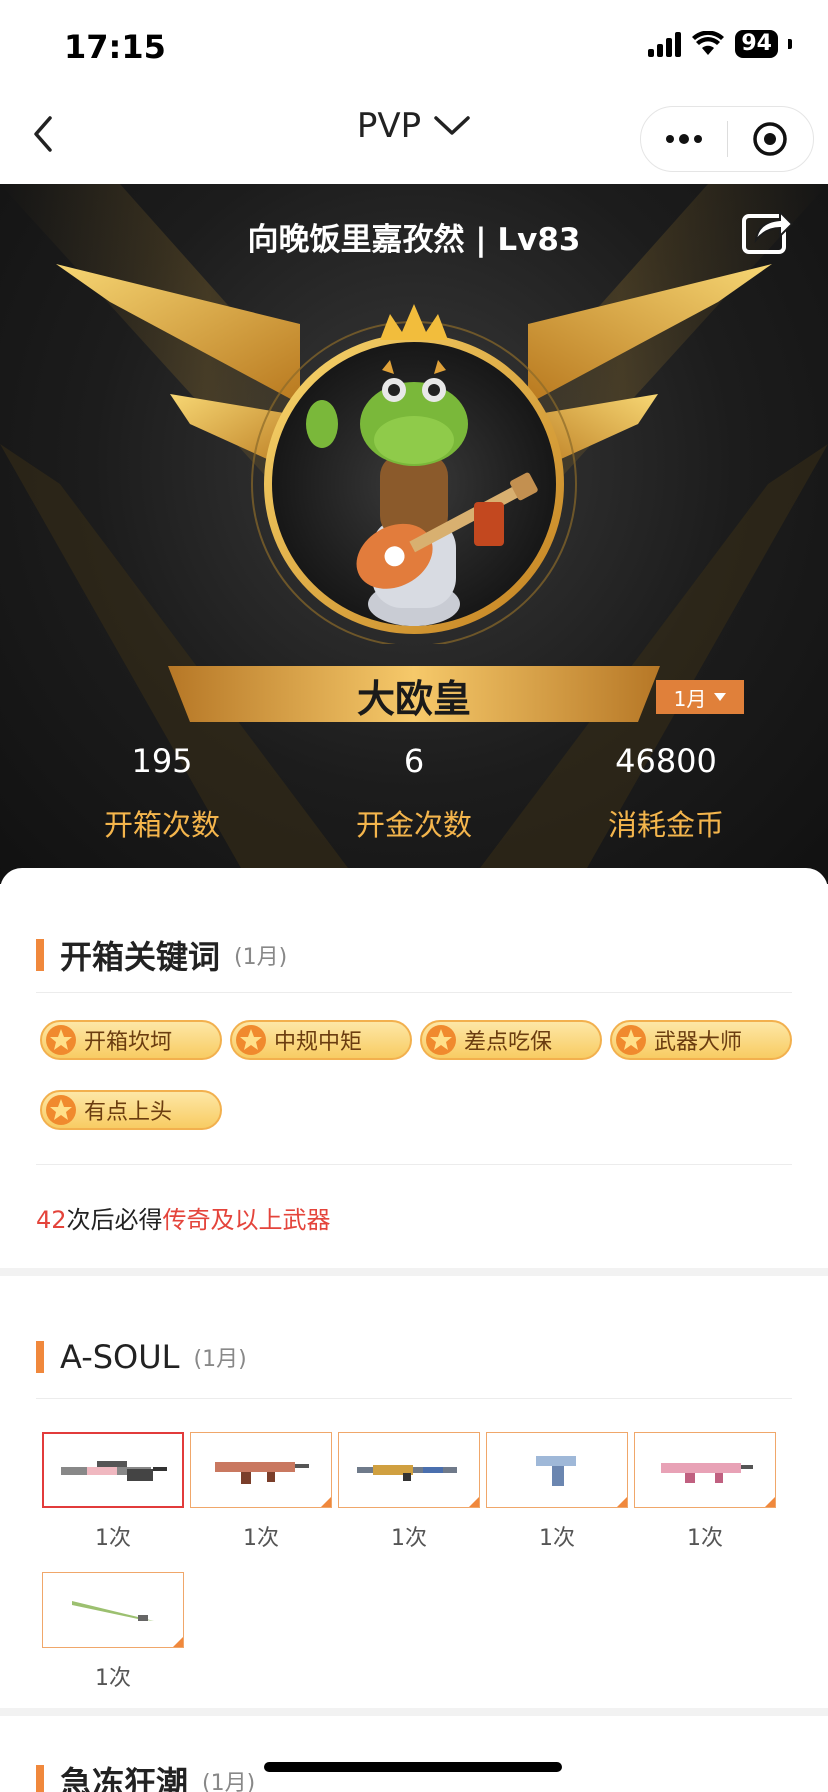 The height and width of the screenshot is (1792, 828). Describe the element at coordinates (666, 761) in the screenshot. I see `stat-value: 46800` at that location.